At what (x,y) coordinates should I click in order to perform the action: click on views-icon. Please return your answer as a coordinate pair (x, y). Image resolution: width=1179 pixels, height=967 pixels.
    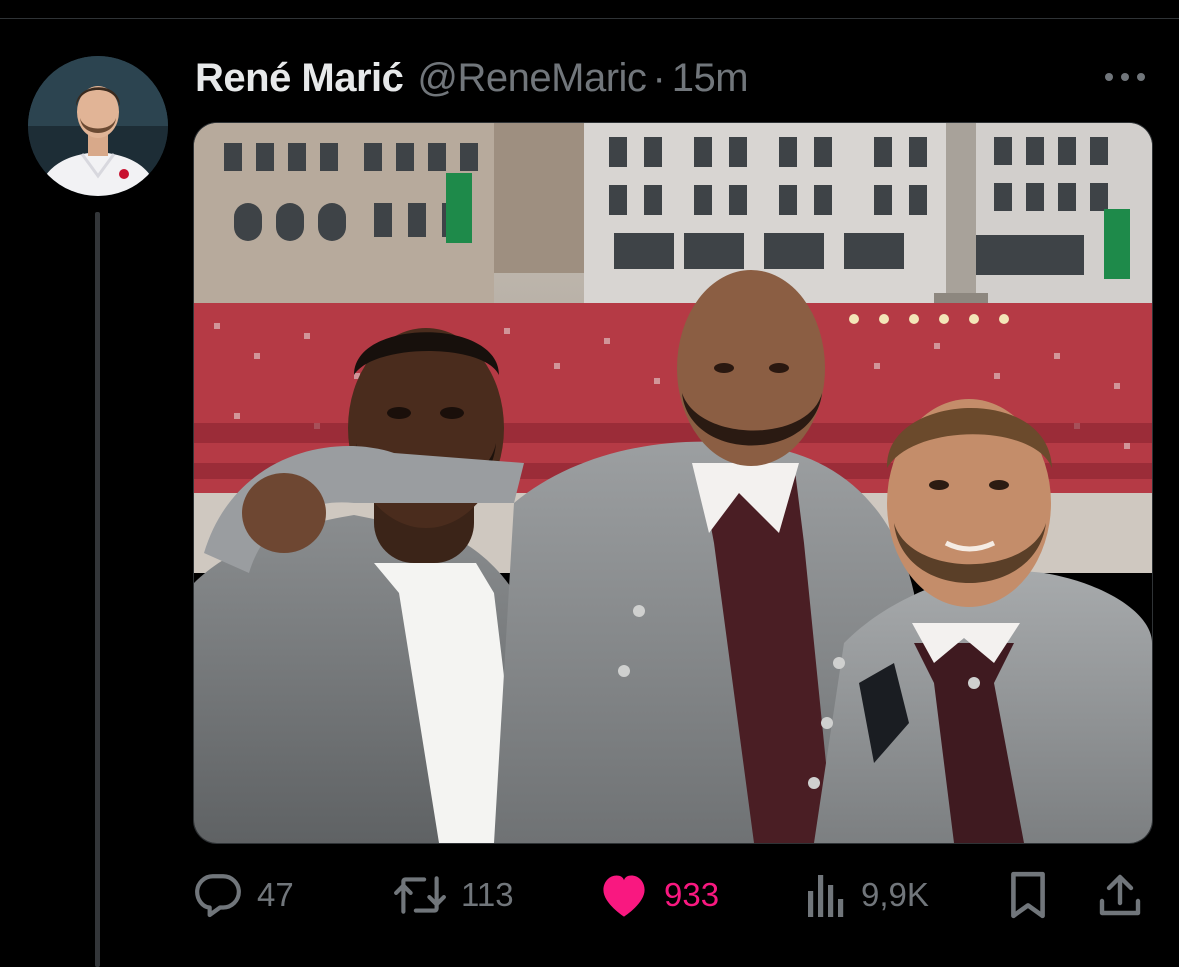
    Looking at the image, I should click on (826, 896).